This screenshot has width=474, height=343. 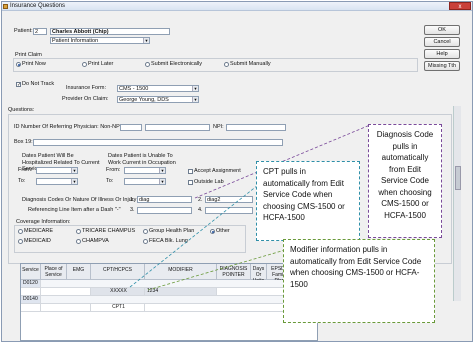 What do you see at coordinates (216, 270) in the screenshot?
I see `modifier-connector` at bounding box center [216, 270].